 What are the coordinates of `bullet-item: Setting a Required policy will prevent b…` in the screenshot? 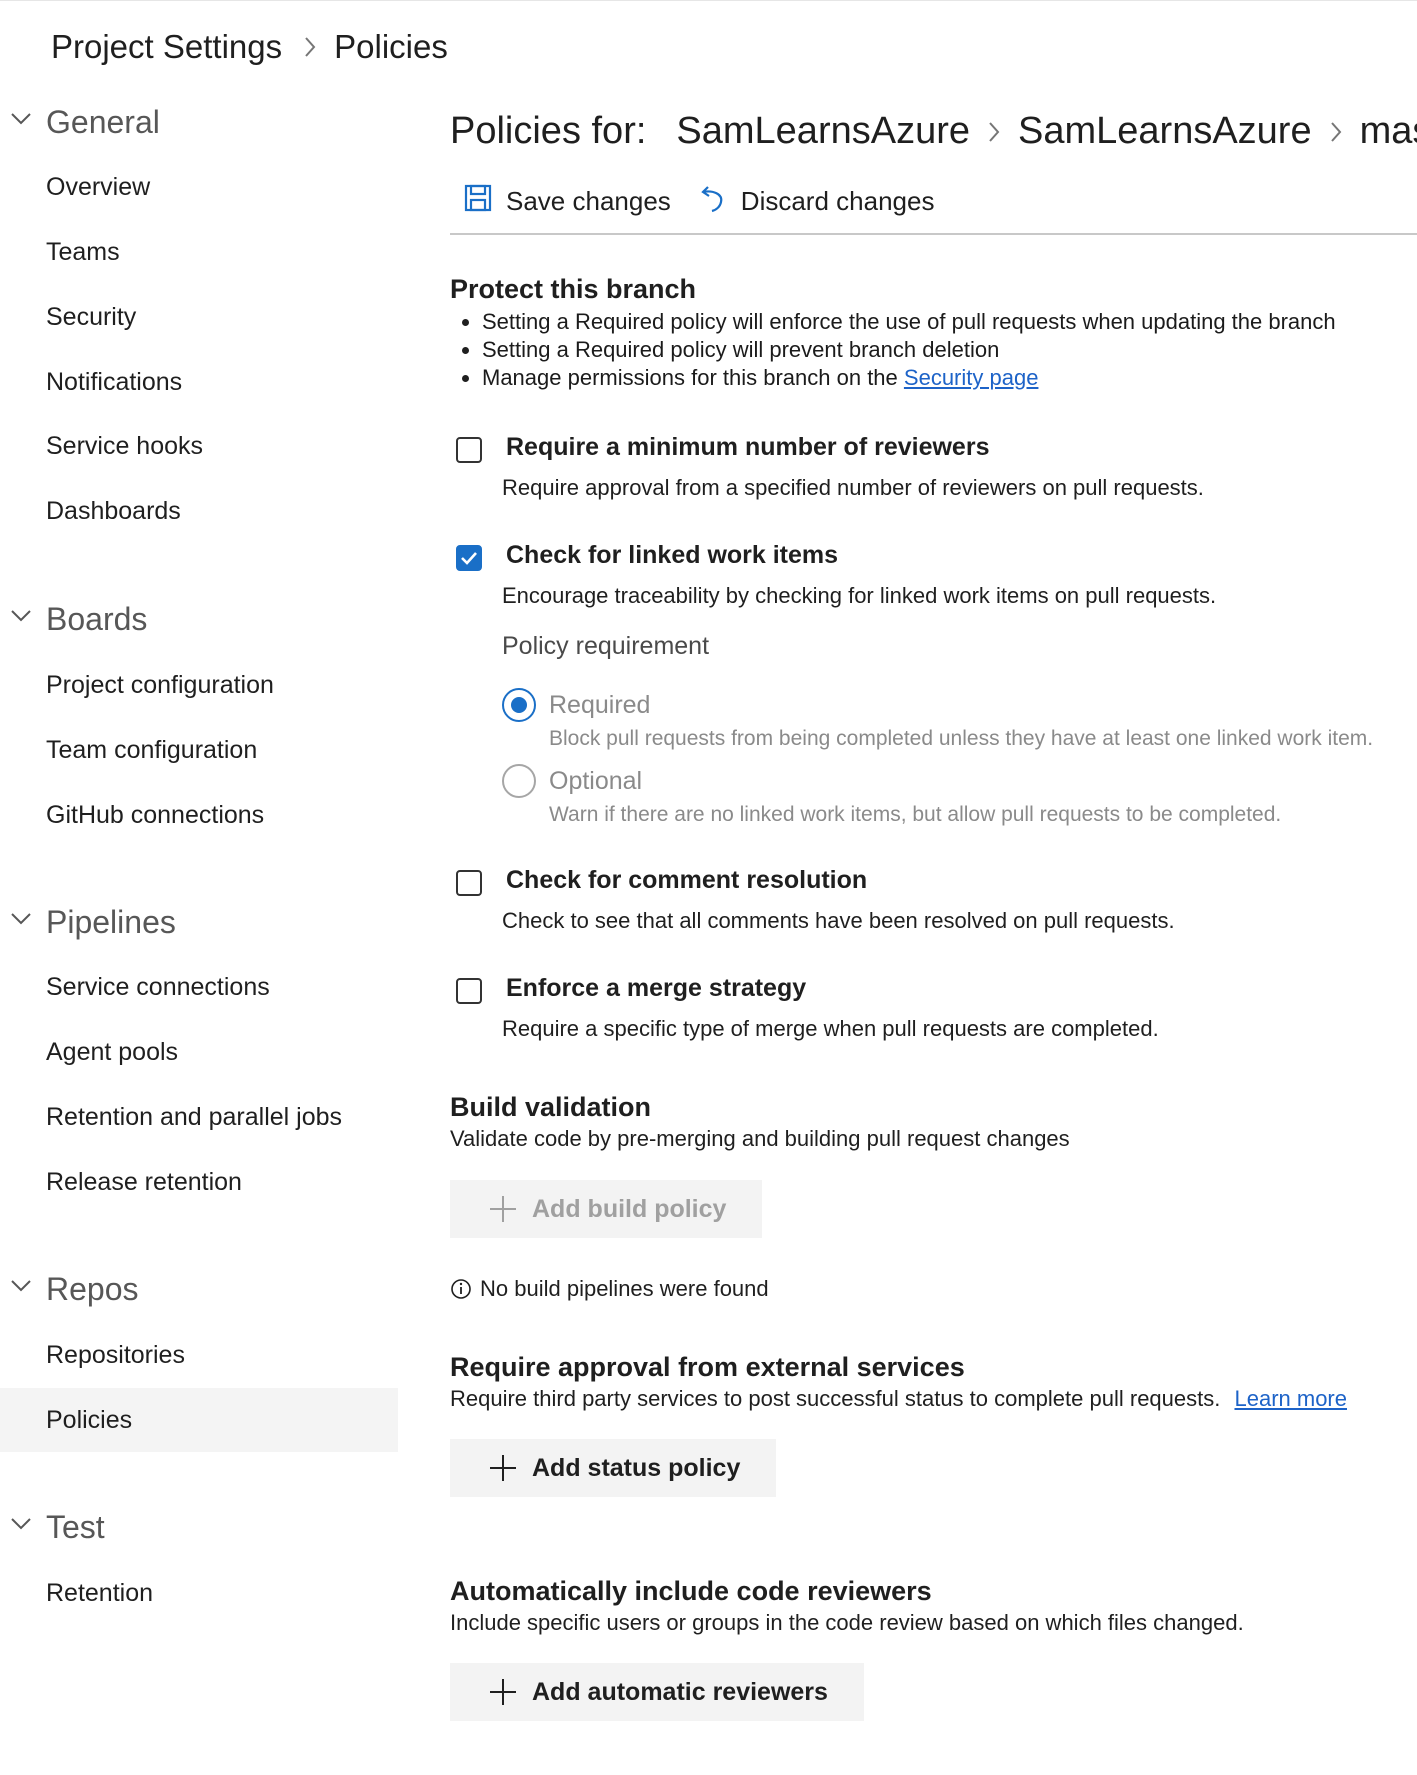 It's located at (898, 350).